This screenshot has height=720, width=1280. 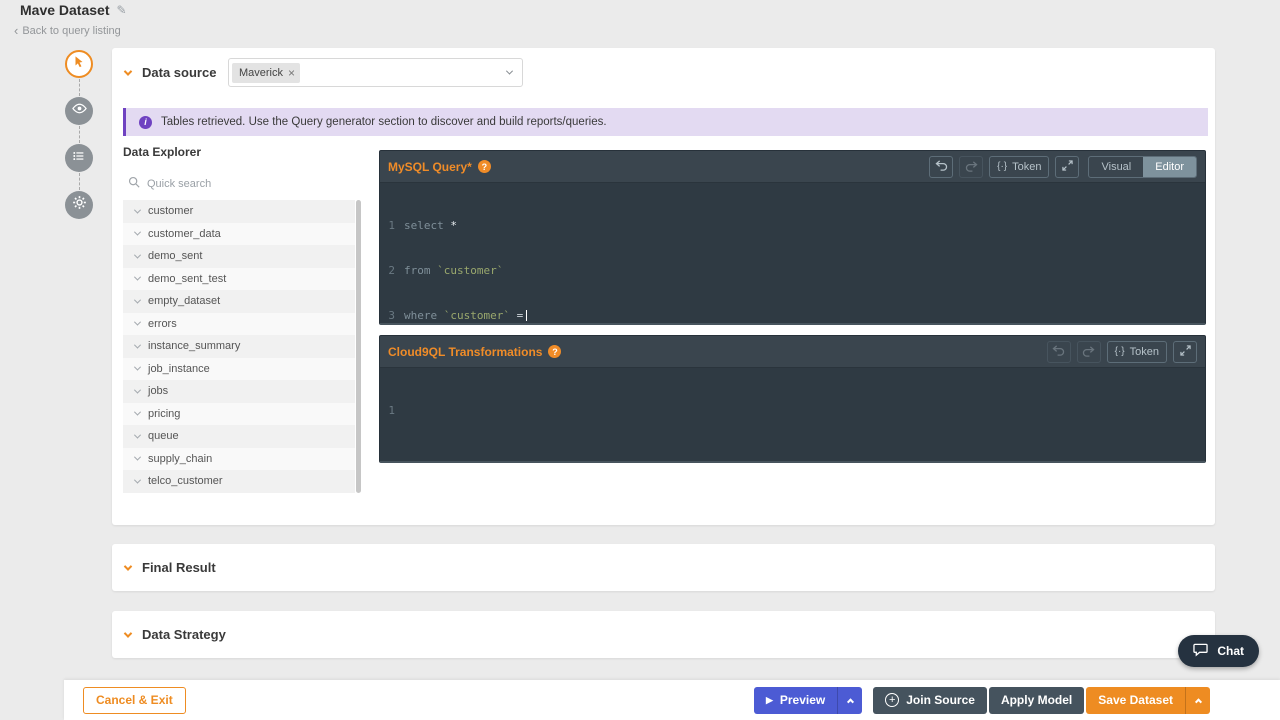 I want to click on table-row-label: customer, so click(x=171, y=211).